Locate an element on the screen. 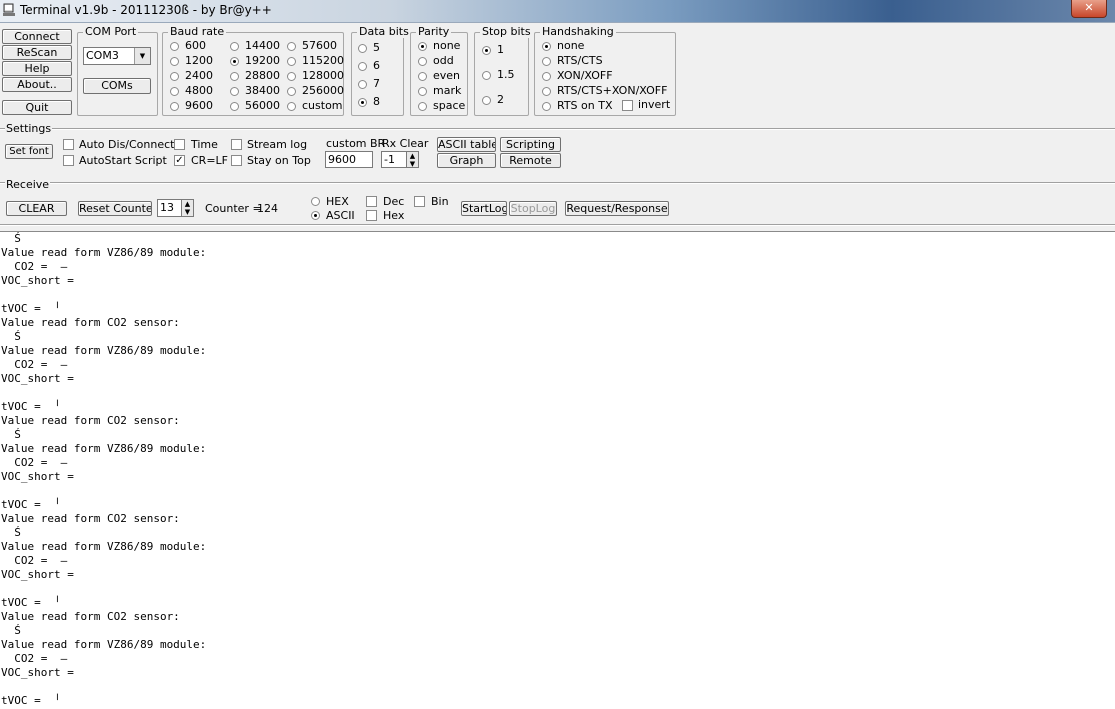 This screenshot has height=709, width=1115. parity-label-none: none is located at coordinates (447, 45).